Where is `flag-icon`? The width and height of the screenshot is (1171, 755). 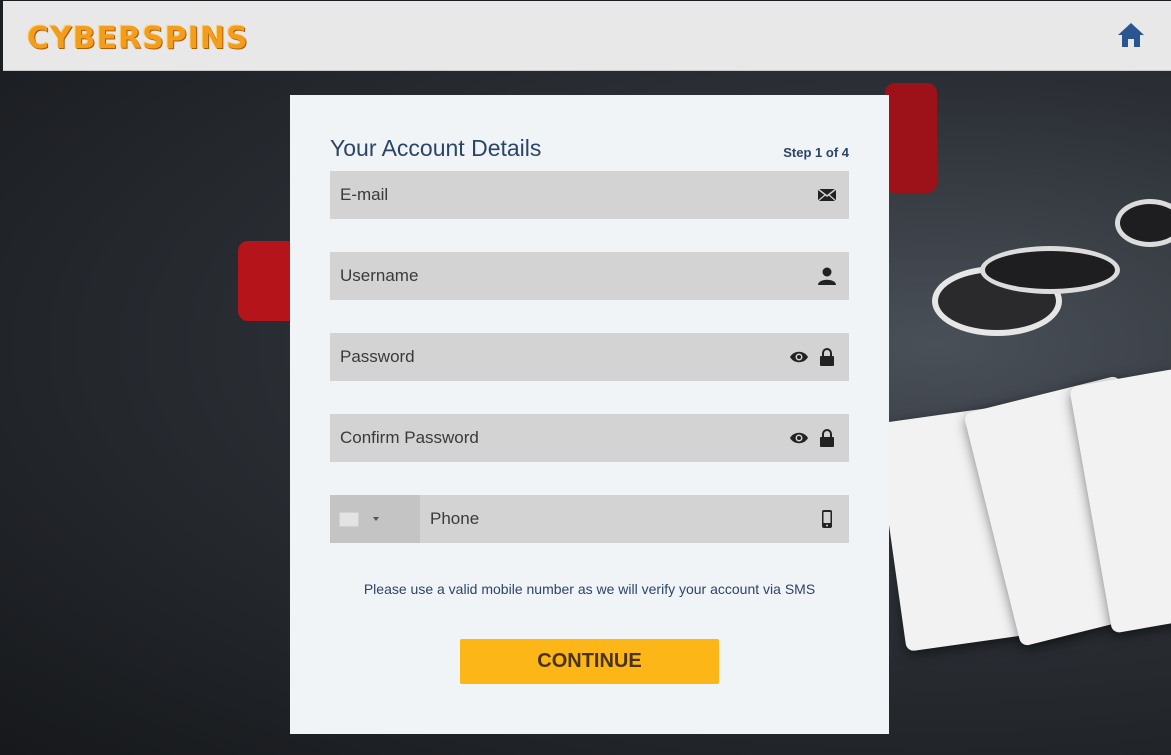
flag-icon is located at coordinates (349, 519).